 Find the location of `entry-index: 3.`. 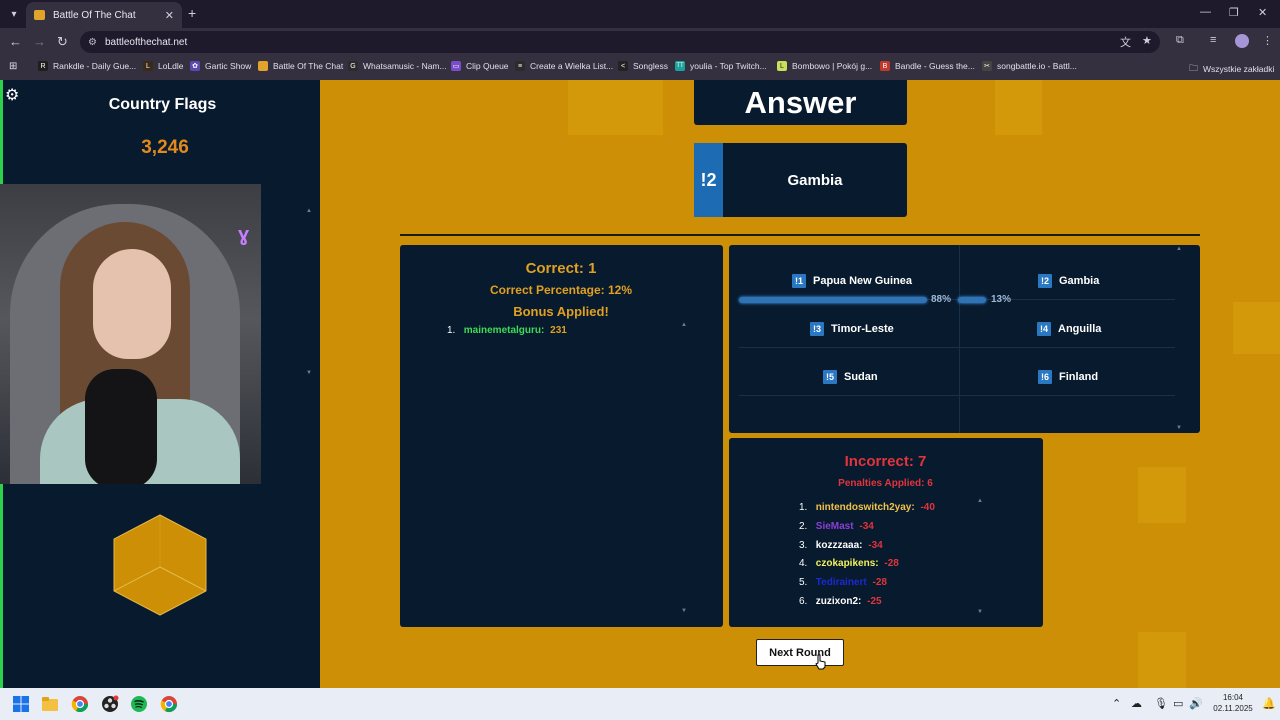

entry-index: 3. is located at coordinates (803, 545).